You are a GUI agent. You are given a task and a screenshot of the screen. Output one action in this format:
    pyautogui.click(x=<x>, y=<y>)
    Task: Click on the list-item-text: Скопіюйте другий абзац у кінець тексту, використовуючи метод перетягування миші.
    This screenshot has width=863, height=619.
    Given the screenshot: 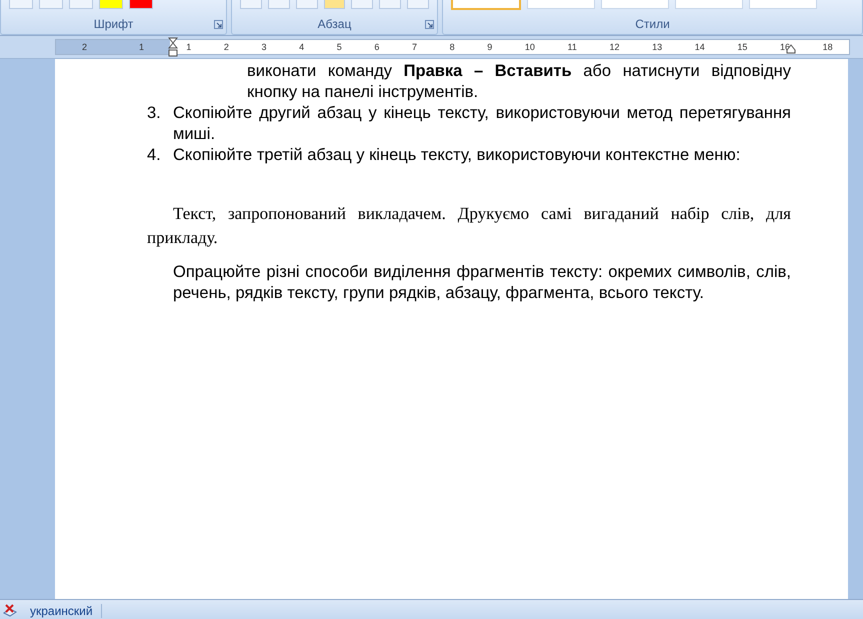 What is the action you would take?
    pyautogui.click(x=482, y=124)
    